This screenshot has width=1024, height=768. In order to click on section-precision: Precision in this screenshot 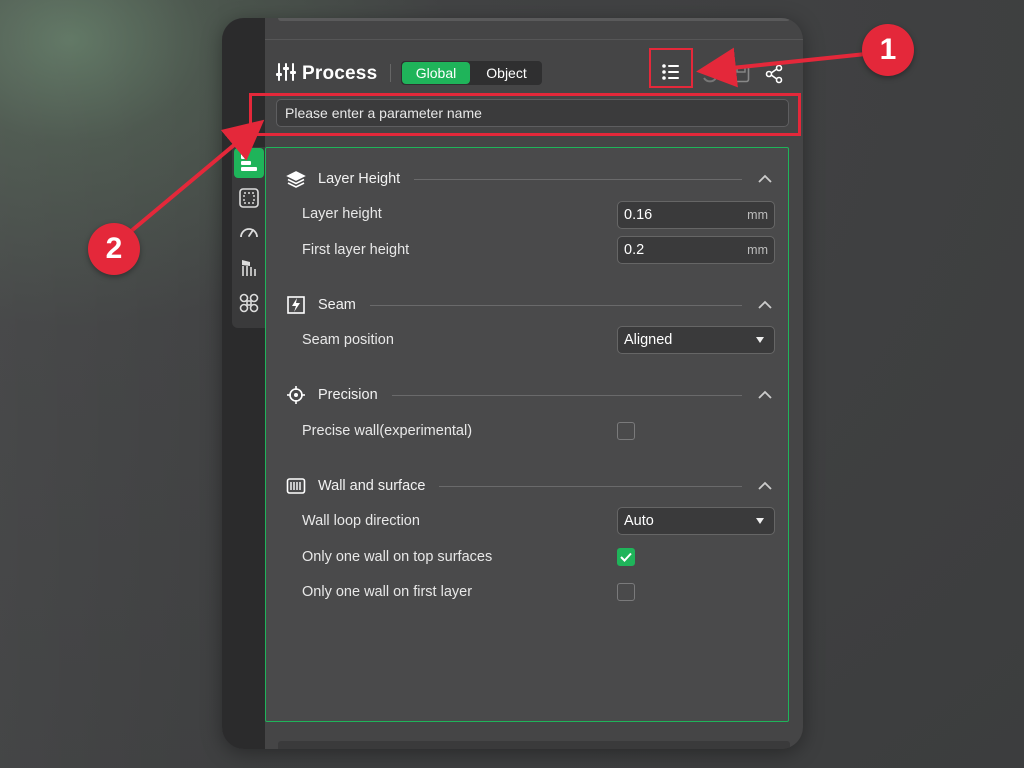, I will do `click(531, 395)`.